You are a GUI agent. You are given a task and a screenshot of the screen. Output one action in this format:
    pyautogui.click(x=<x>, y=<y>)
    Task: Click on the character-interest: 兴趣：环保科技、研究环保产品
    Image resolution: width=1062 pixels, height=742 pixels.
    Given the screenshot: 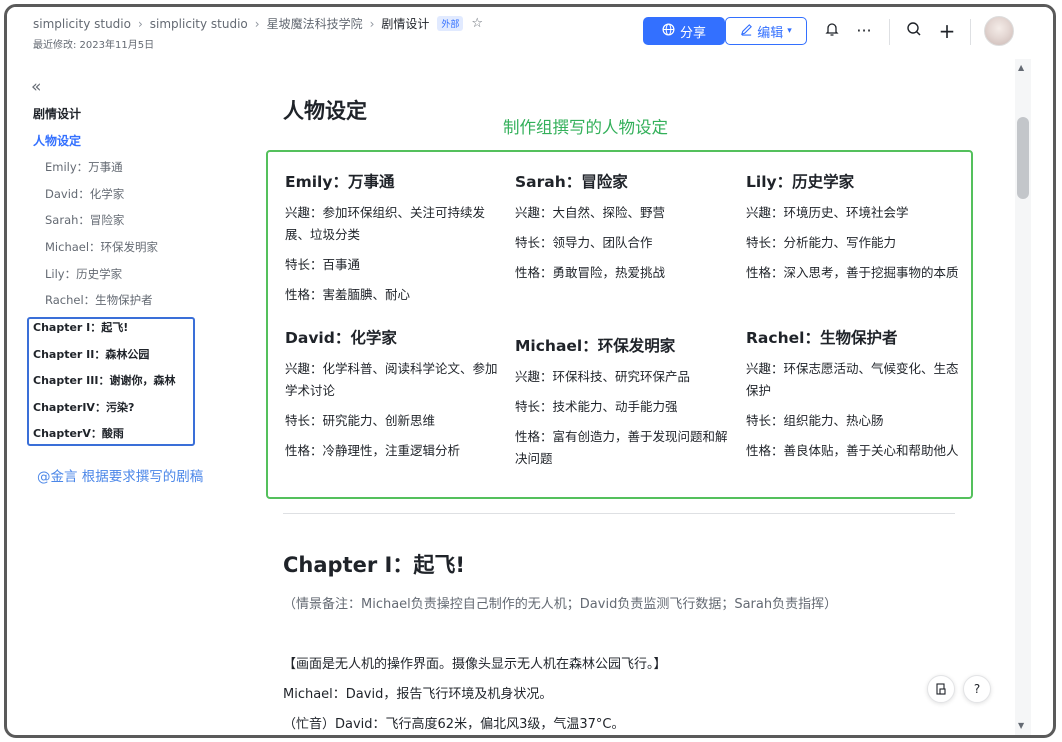 What is the action you would take?
    pyautogui.click(x=603, y=376)
    